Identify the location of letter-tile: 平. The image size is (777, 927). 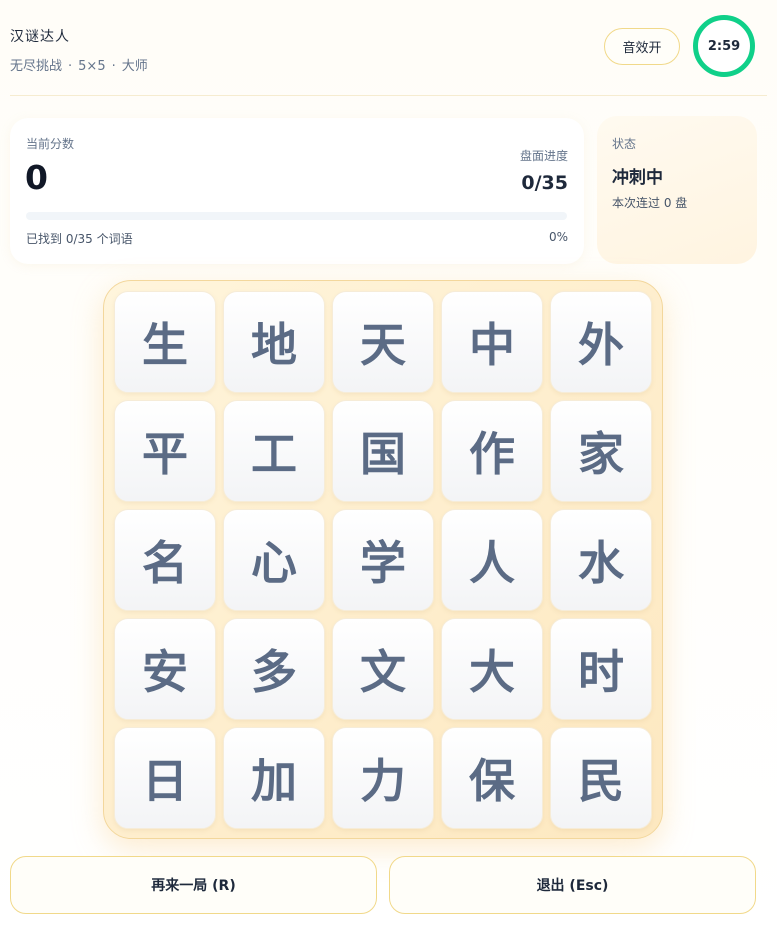
(165, 451).